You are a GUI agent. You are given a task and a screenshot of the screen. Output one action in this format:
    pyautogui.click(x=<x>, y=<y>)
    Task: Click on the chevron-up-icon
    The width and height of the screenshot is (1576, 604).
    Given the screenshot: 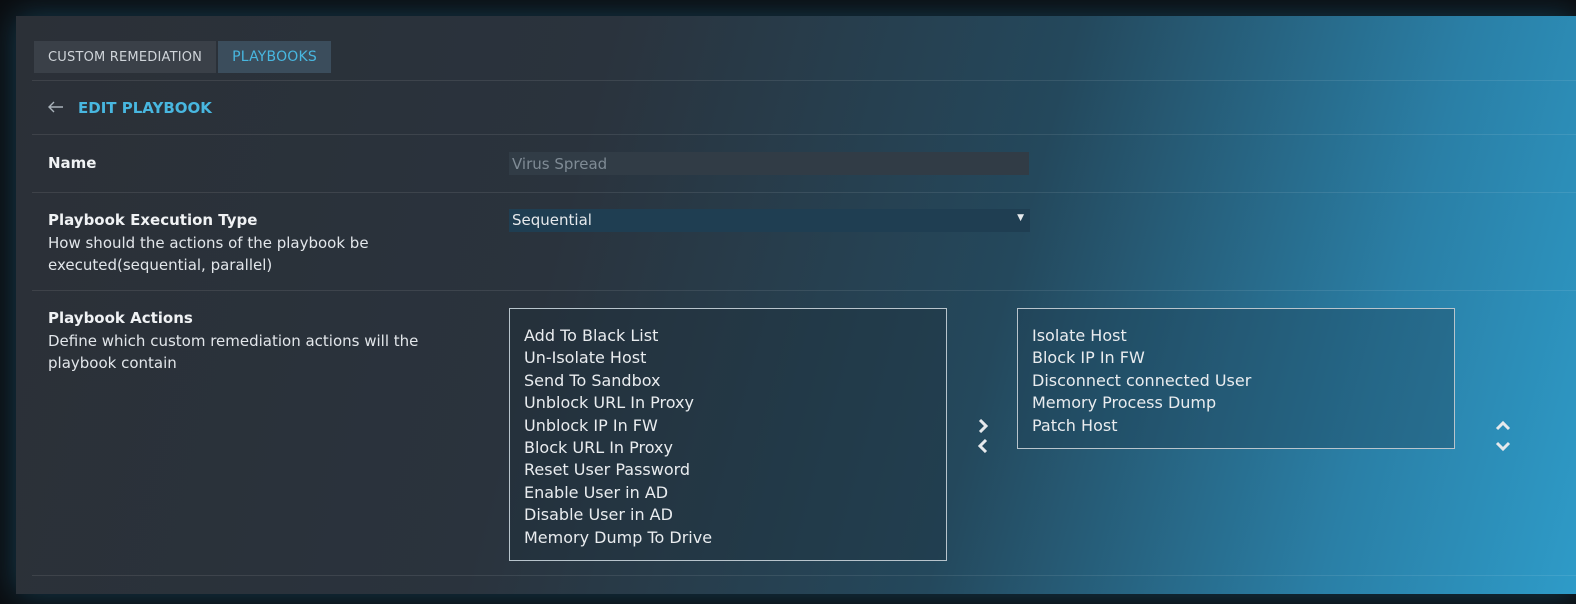 What is the action you would take?
    pyautogui.click(x=1503, y=425)
    